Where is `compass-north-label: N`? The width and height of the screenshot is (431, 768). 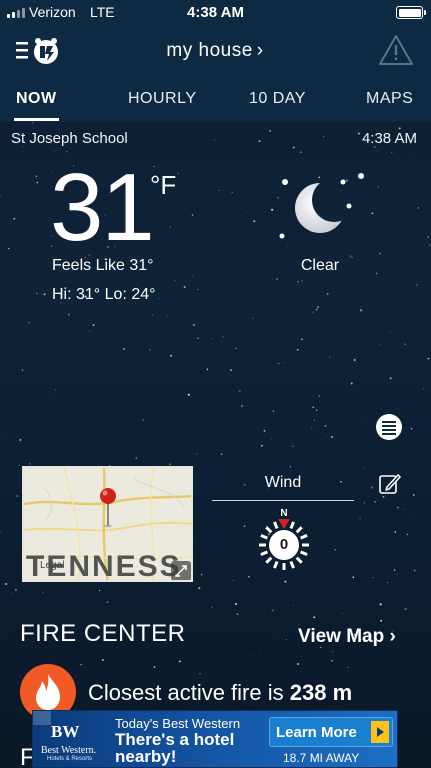
compass-north-label: N is located at coordinates (283, 513).